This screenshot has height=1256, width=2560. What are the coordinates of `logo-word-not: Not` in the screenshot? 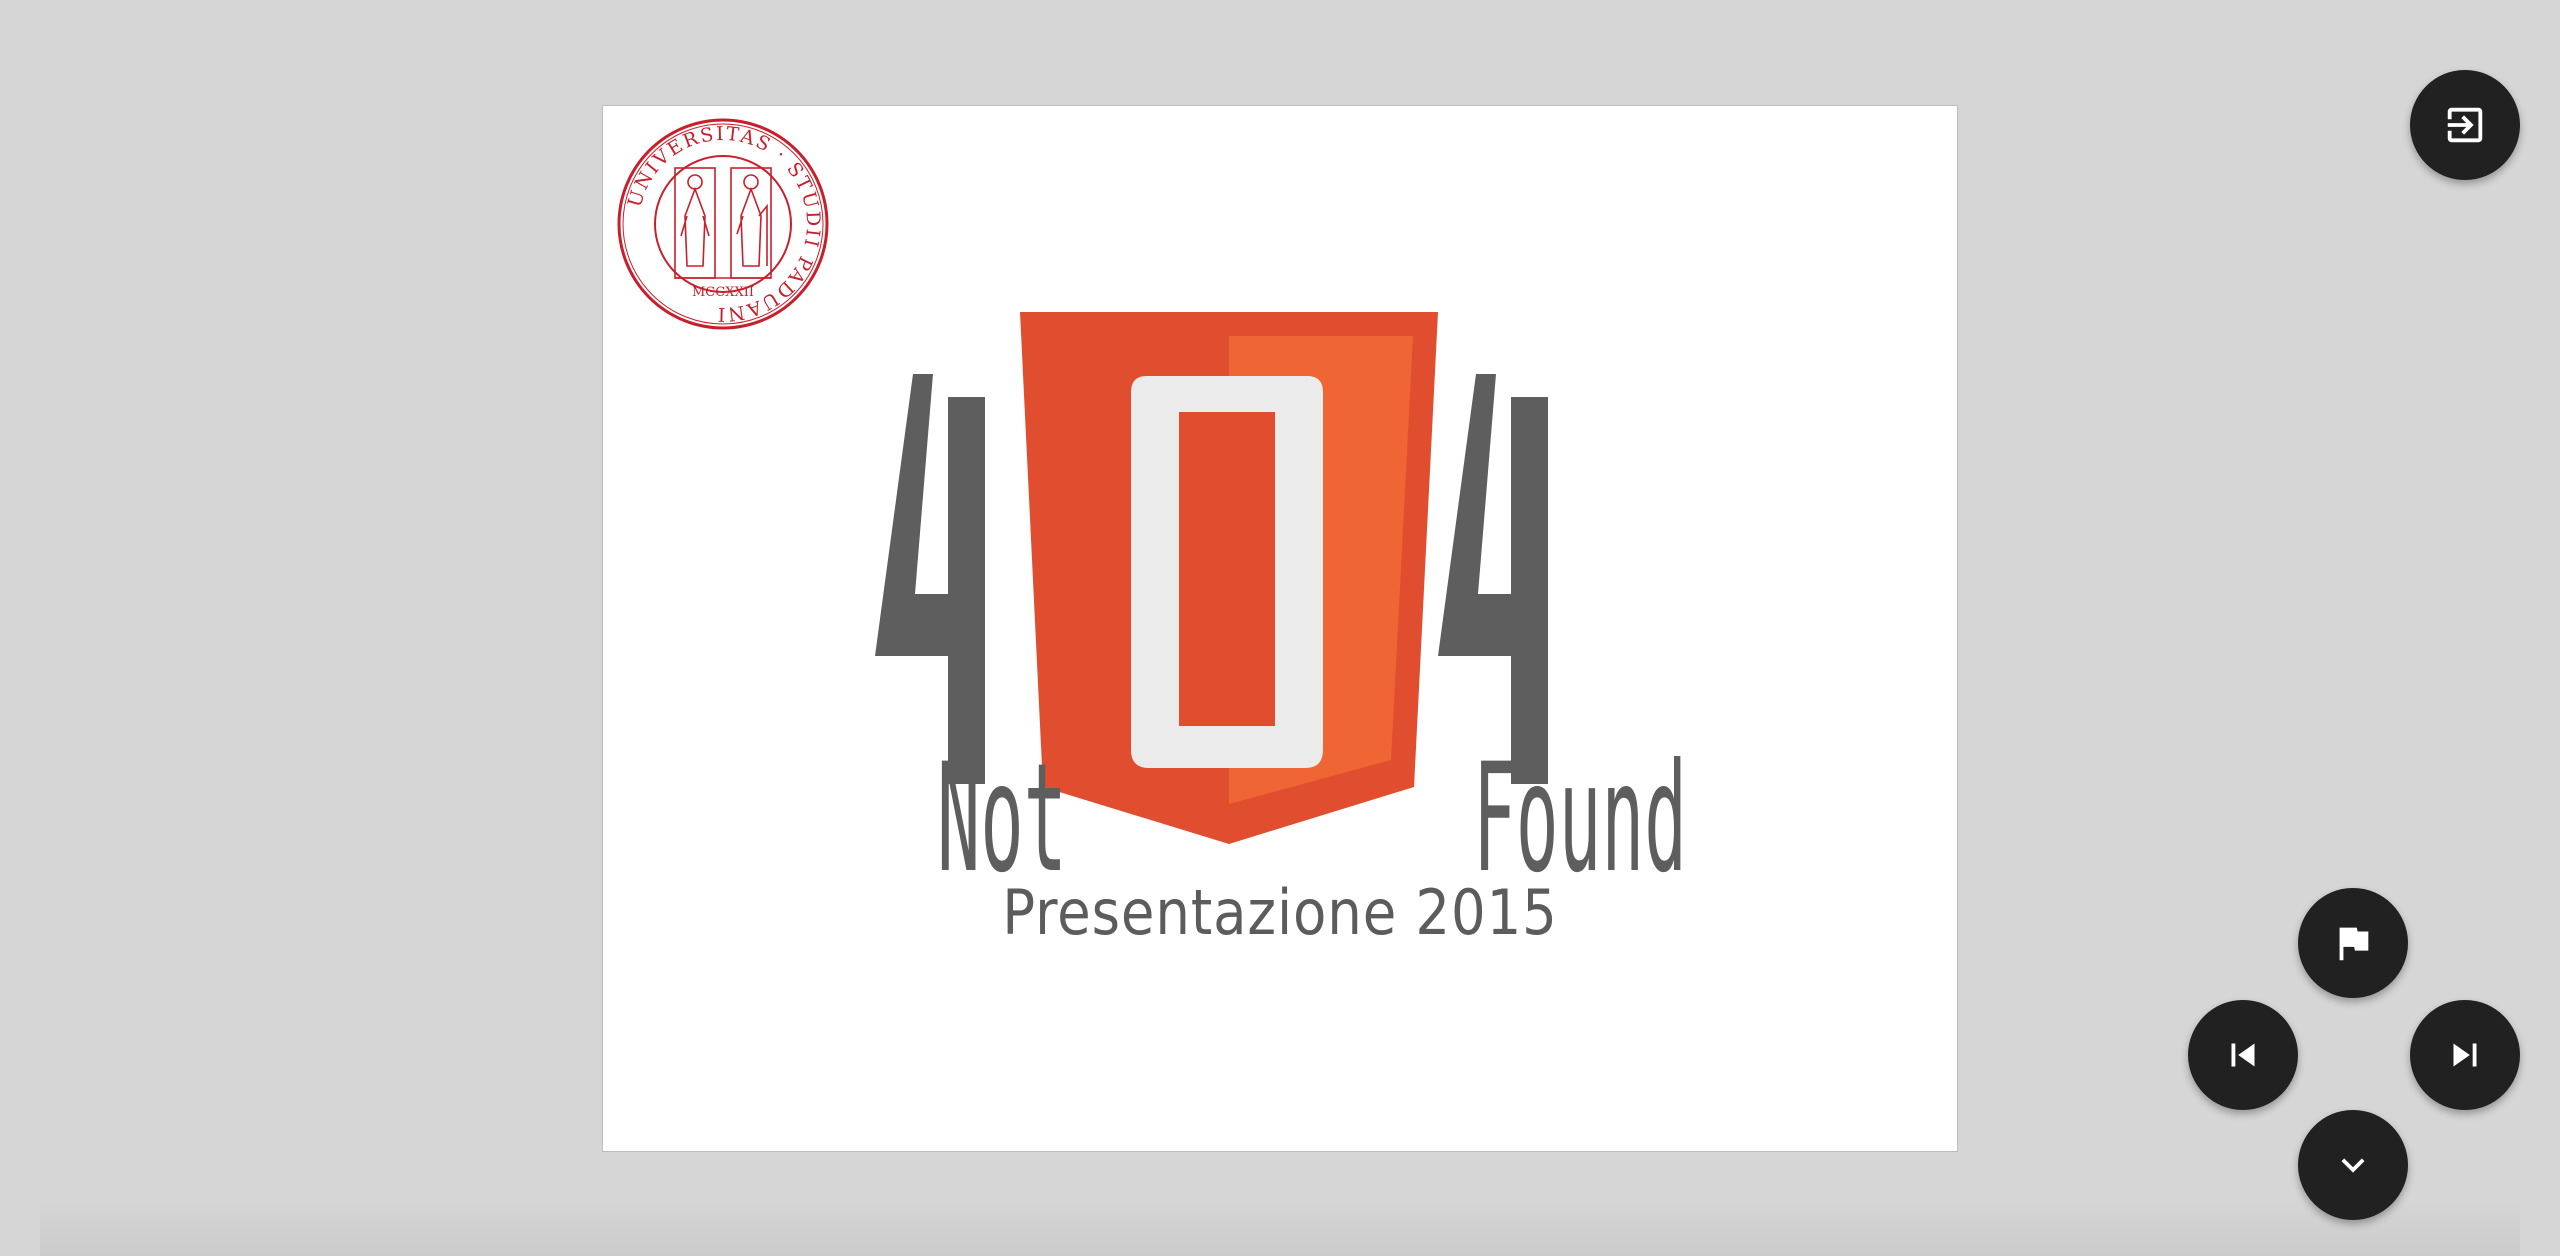 It's located at (1002, 803).